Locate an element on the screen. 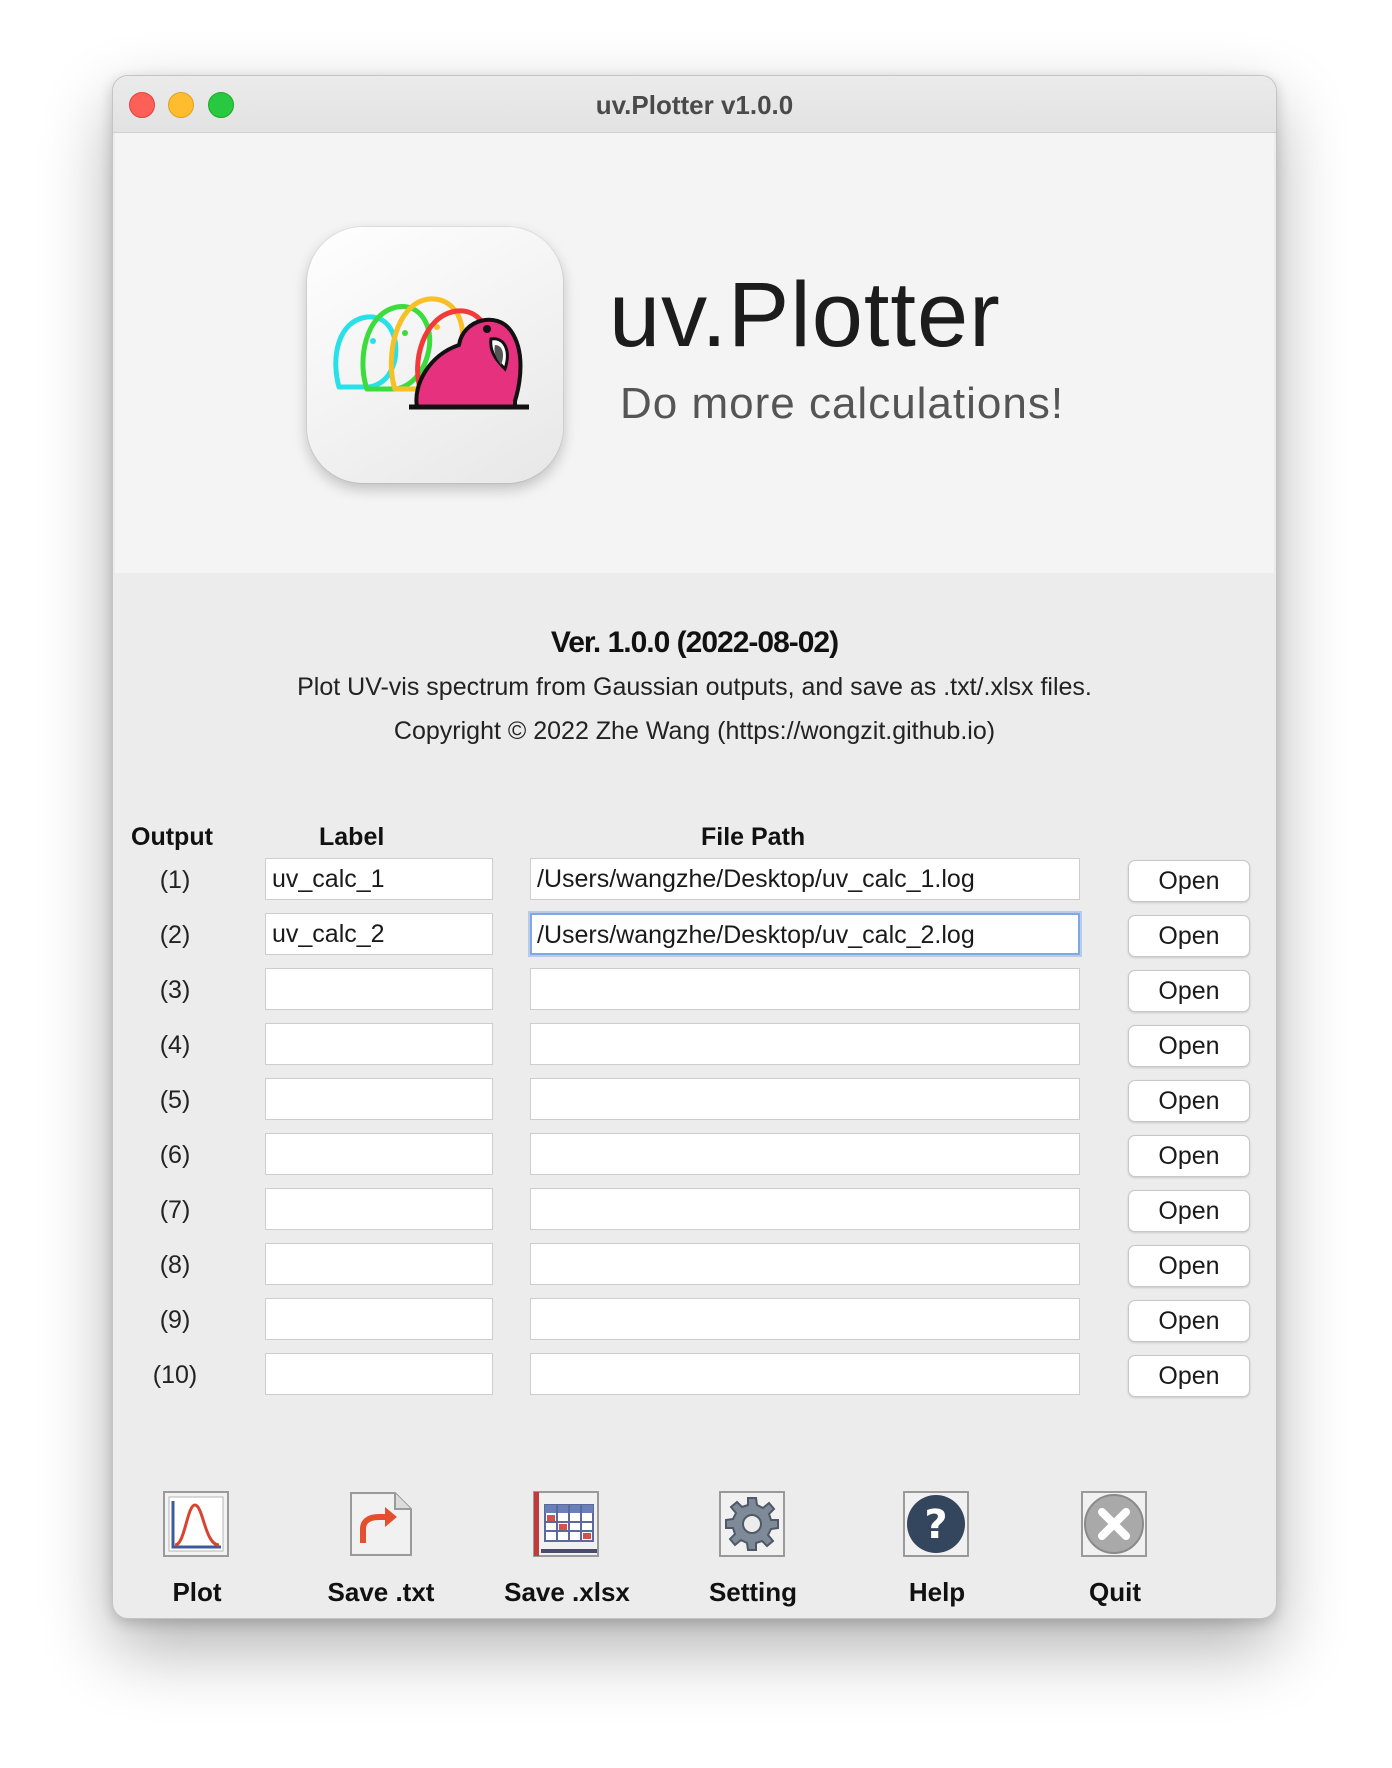 Image resolution: width=1392 pixels, height=1768 pixels. row-number: (9) is located at coordinates (175, 1320).